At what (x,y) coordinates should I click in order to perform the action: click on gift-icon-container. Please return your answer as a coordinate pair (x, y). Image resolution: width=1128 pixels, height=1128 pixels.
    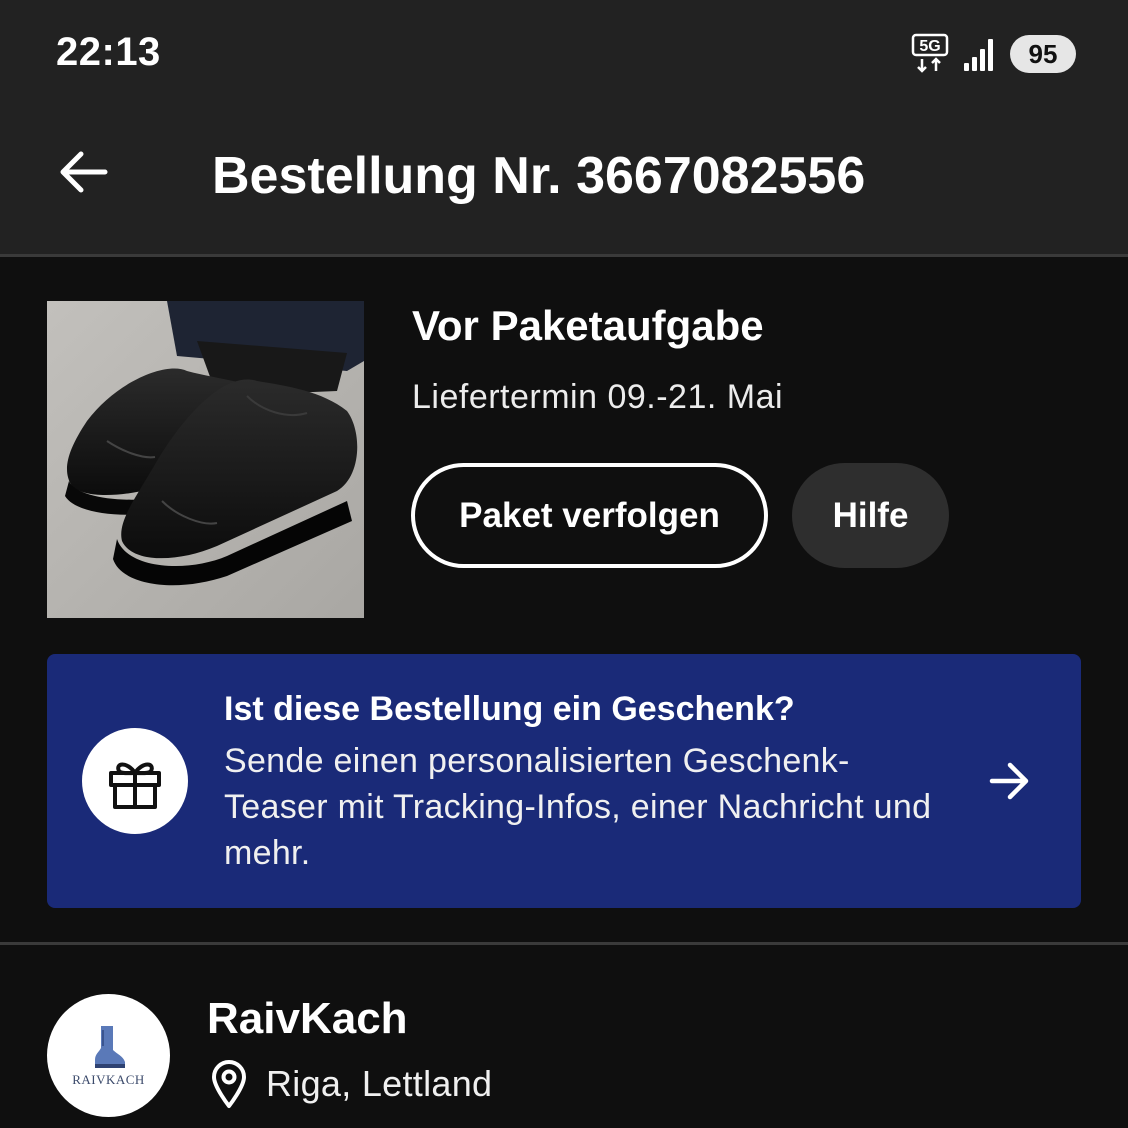
    Looking at the image, I should click on (135, 781).